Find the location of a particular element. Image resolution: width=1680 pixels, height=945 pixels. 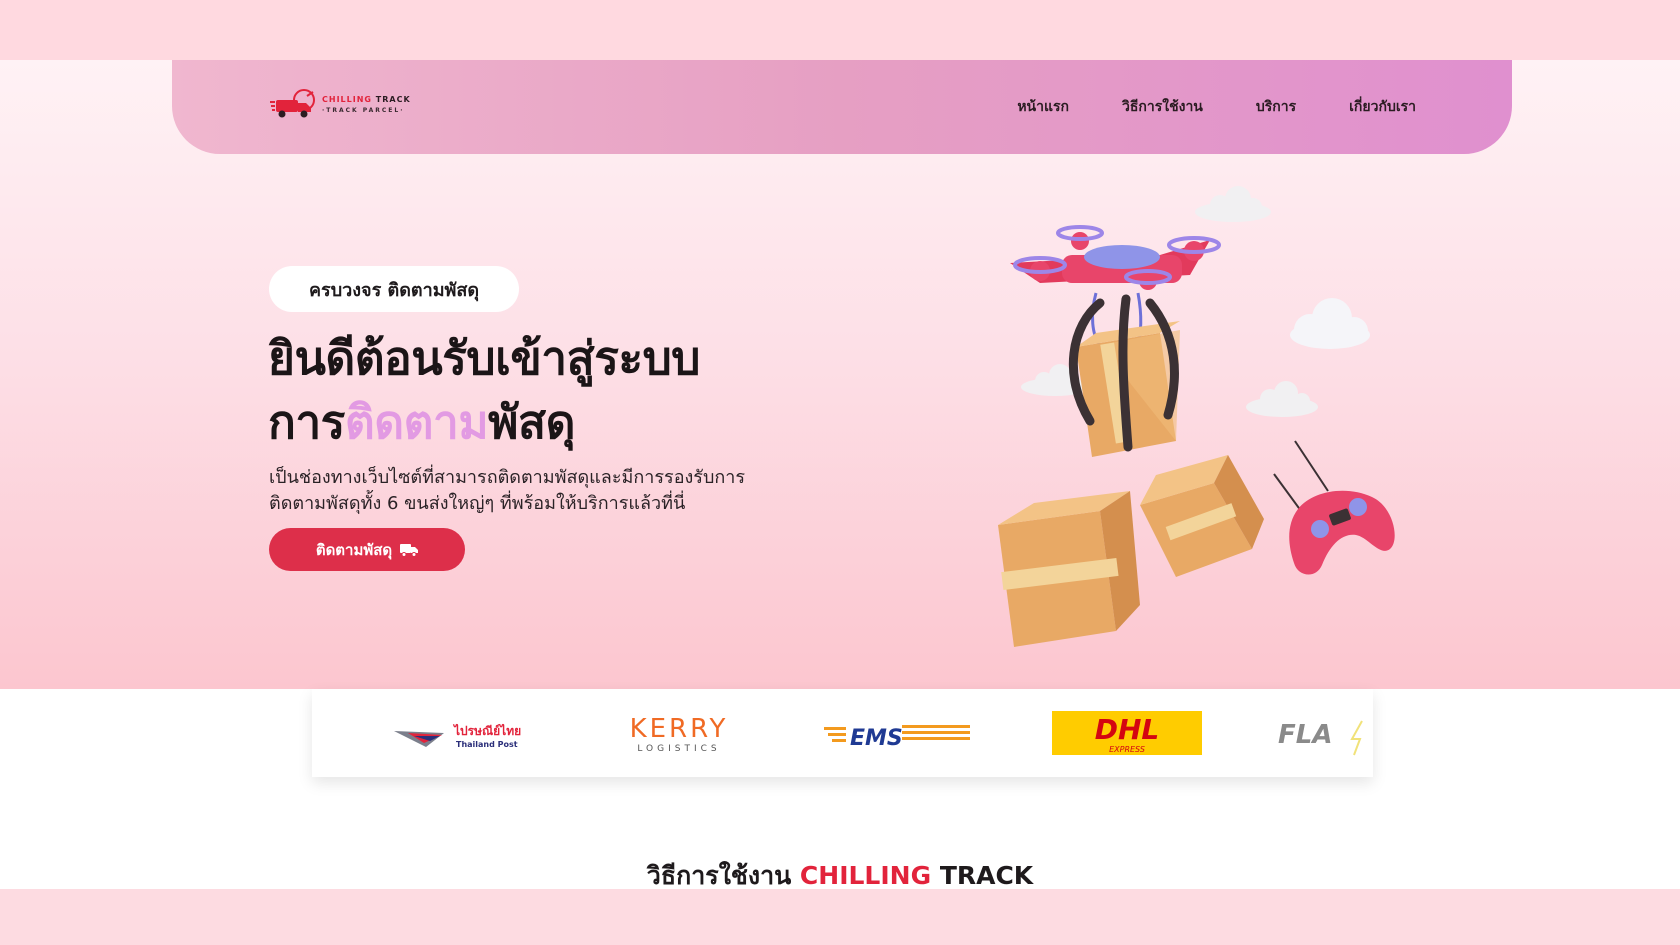

hero-badge: ครบวงจร ติดตามพัสดุ is located at coordinates (394, 289).